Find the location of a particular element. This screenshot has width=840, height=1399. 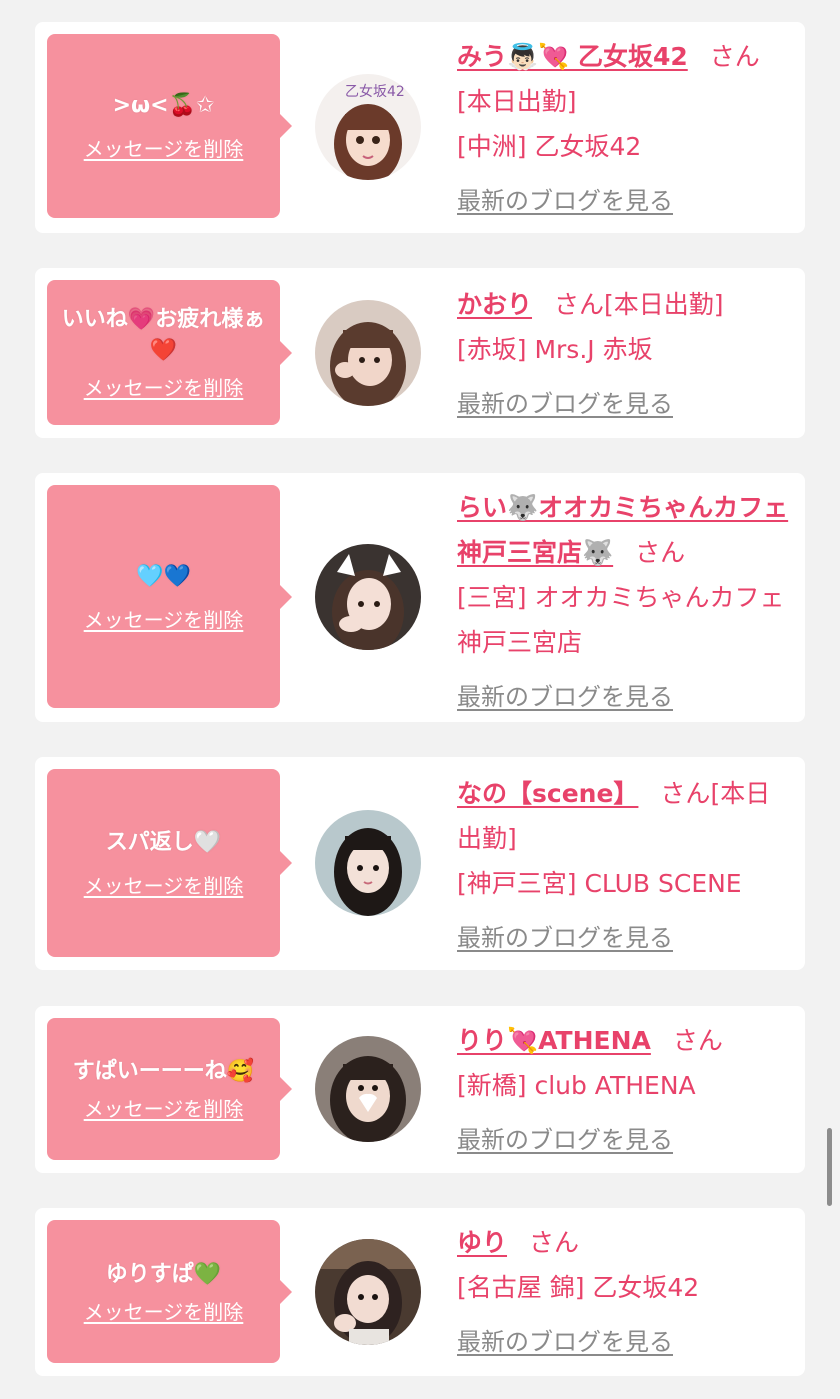

cast-info: りり💘ATHENA さん [新橋] club ATHENA 最新のブログを見る is located at coordinates (624, 1090).